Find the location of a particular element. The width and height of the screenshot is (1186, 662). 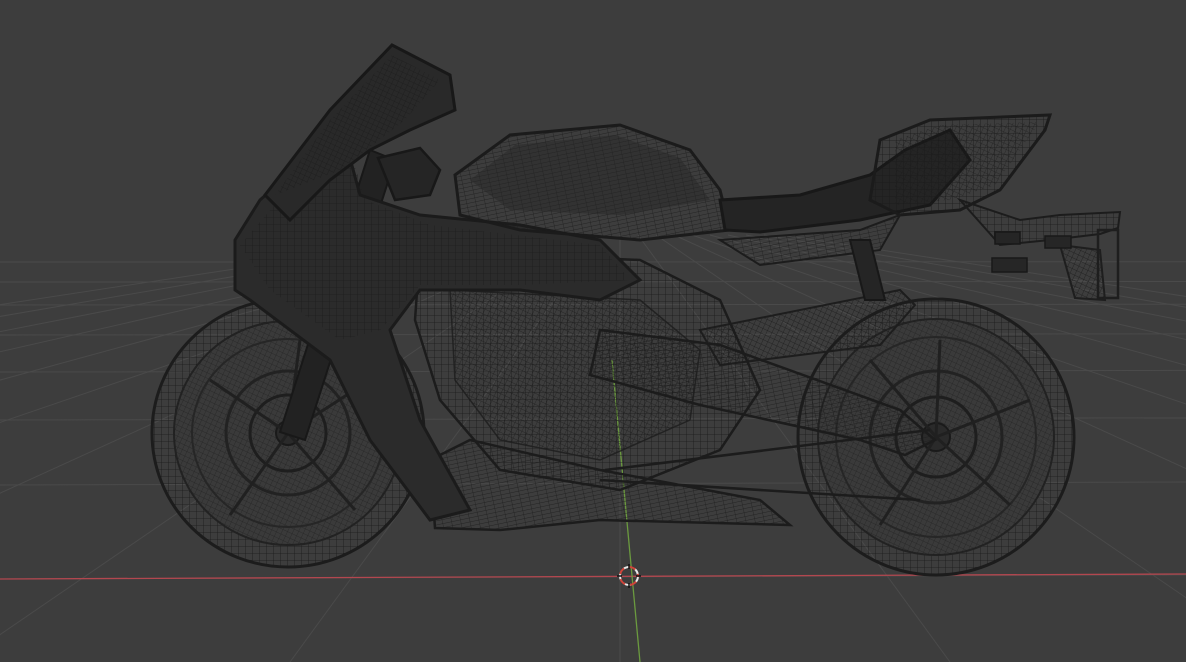

handlebar is located at coordinates (409, 174).